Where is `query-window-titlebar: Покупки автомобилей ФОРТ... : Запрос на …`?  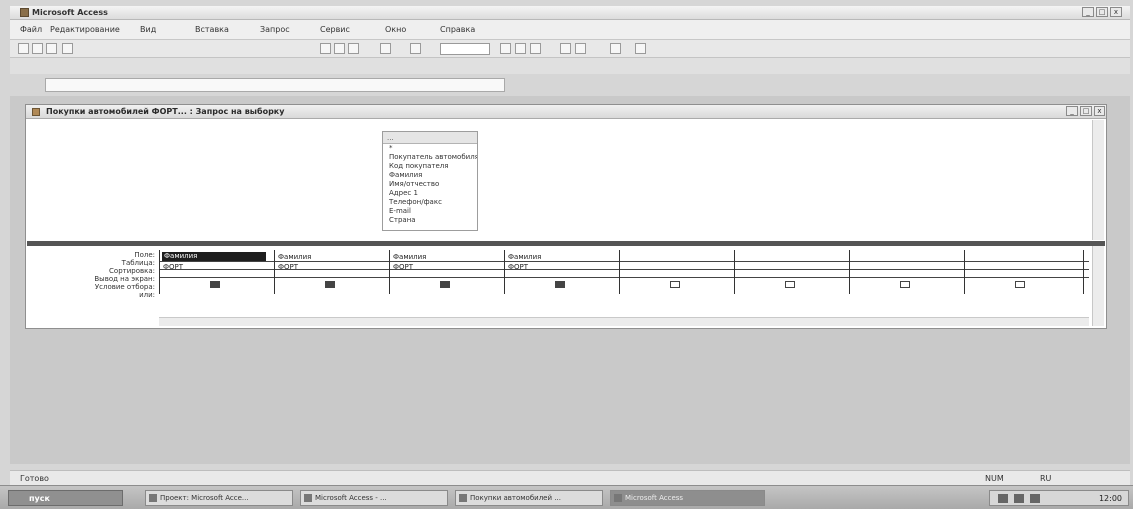 query-window-titlebar: Покупки автомобилей ФОРТ... : Запрос на … is located at coordinates (566, 112).